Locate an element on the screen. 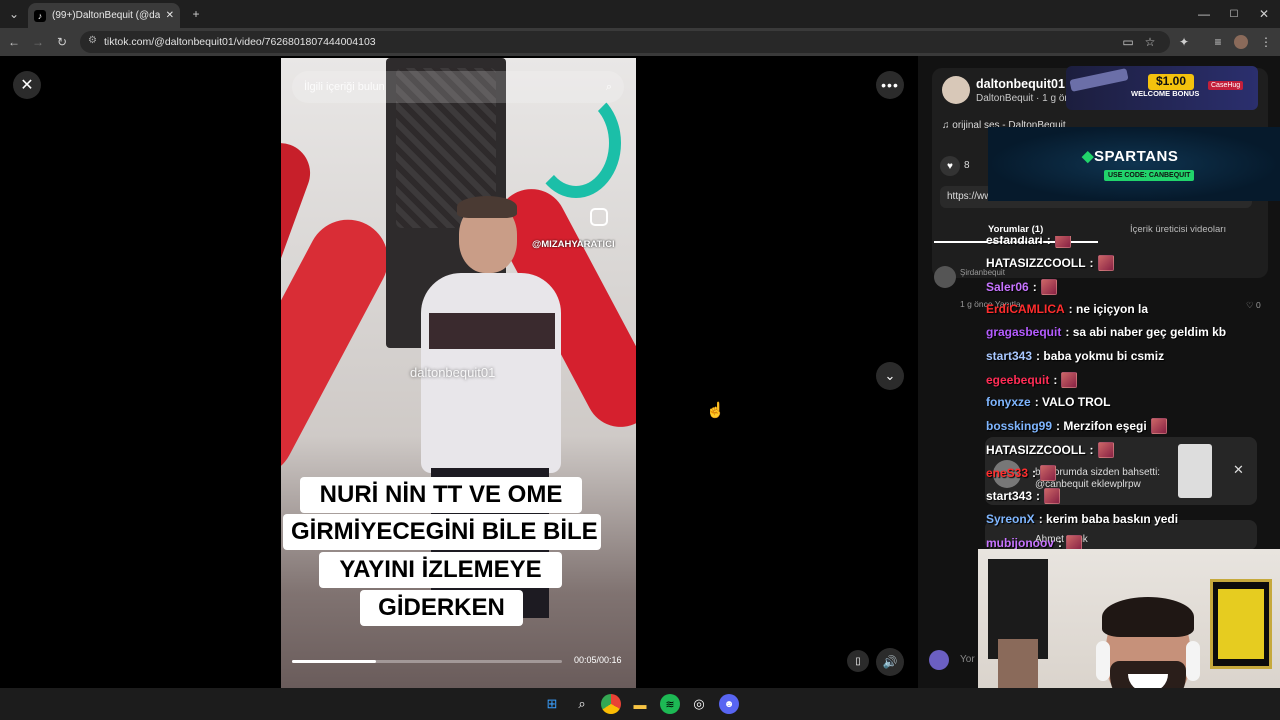 This screenshot has height=720, width=1280. instagram-icon is located at coordinates (599, 217).